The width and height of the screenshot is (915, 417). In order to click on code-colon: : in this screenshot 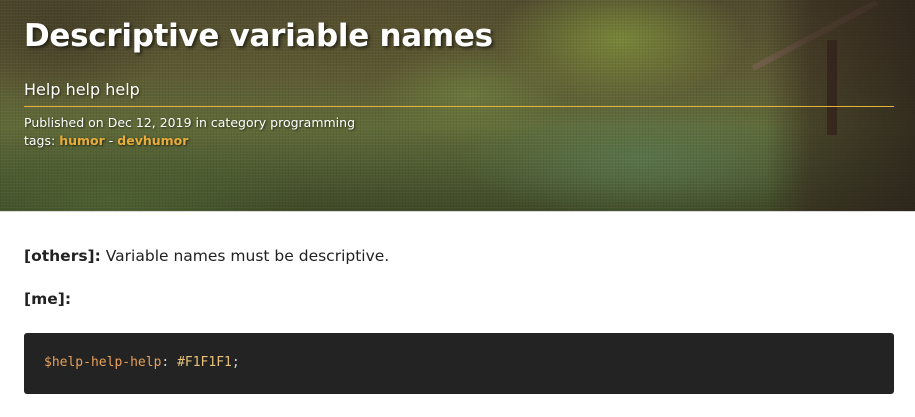, I will do `click(165, 362)`.